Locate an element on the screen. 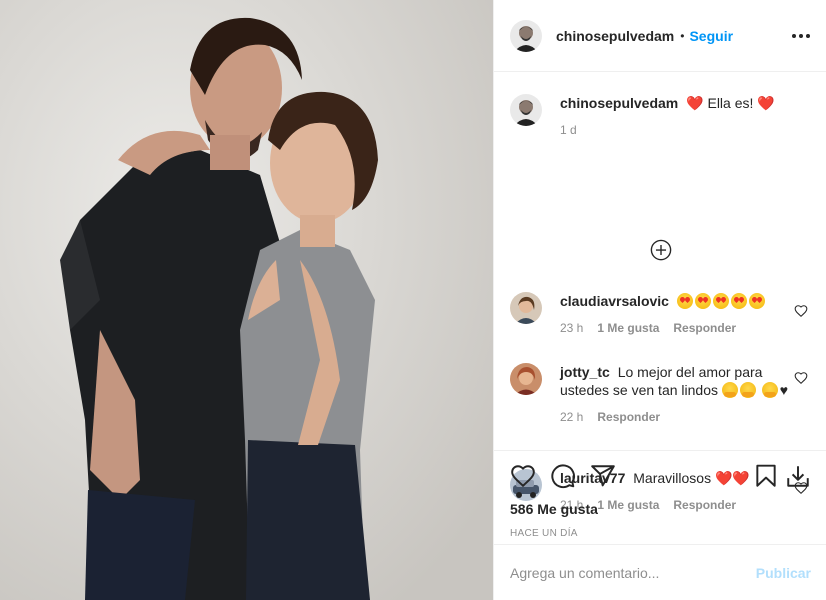 This screenshot has width=826, height=600. share-icon is located at coordinates (603, 476).